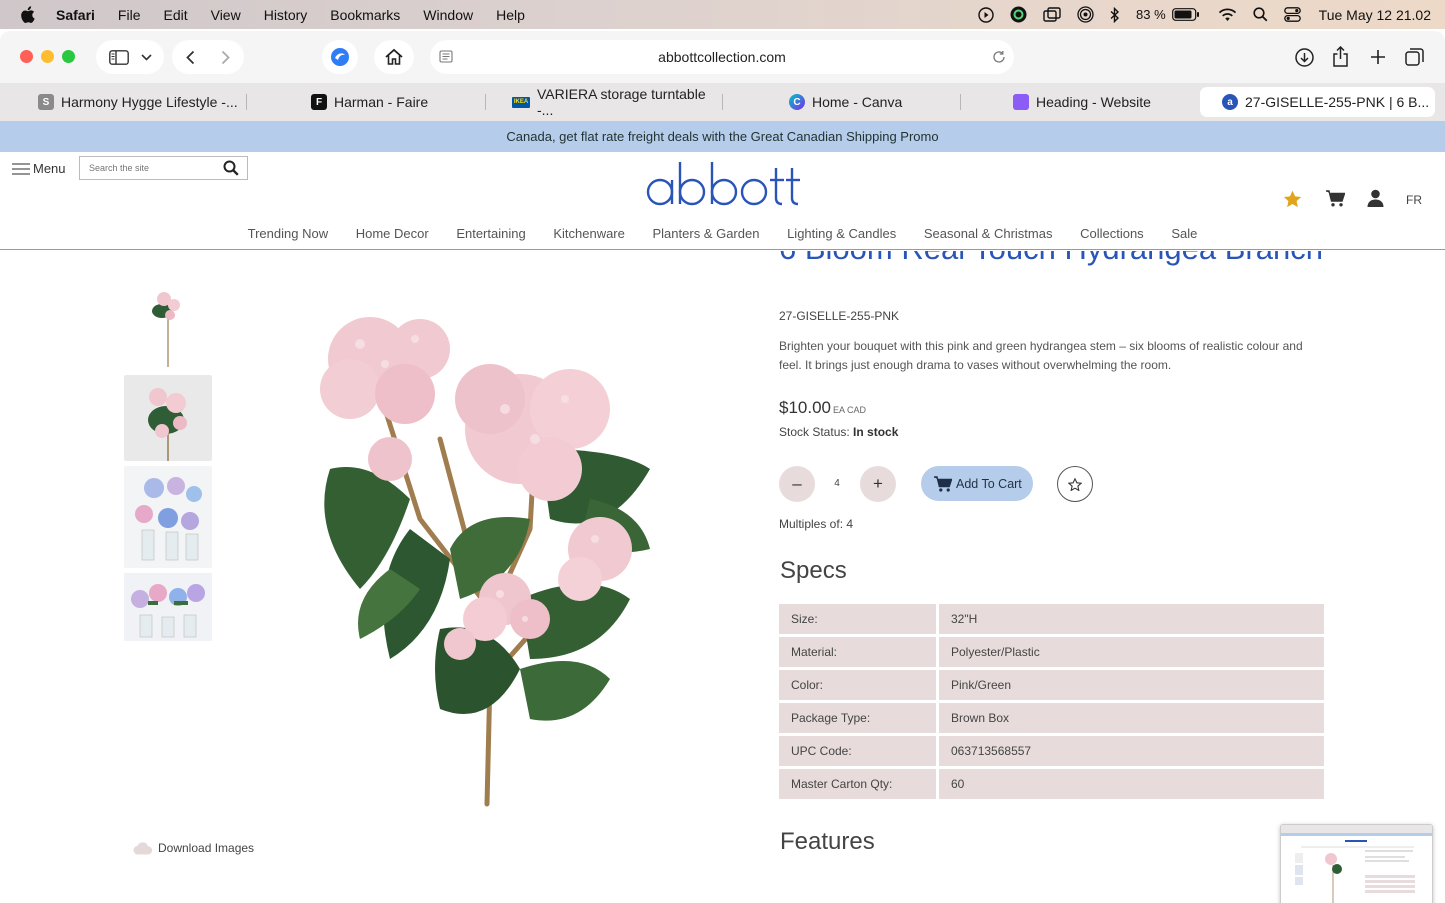 Image resolution: width=1445 pixels, height=903 pixels. What do you see at coordinates (147, 168) in the screenshot?
I see `site-search-input` at bounding box center [147, 168].